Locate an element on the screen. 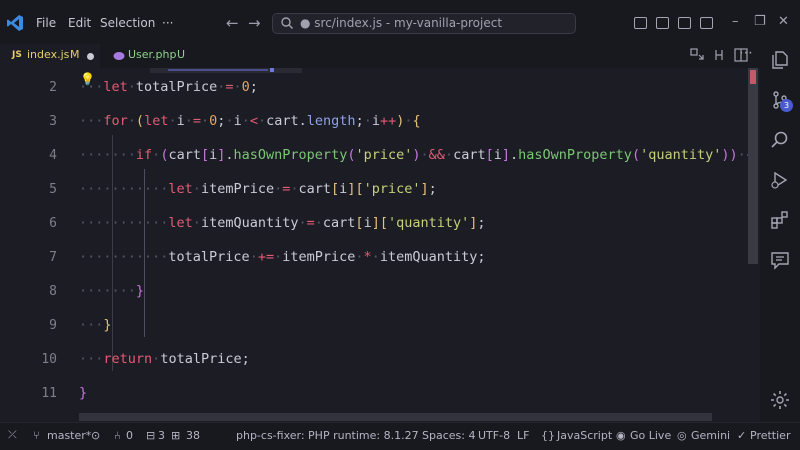 Image resolution: width=800 pixels, height=450 pixels. command-center-text: ● src/index.js - my-vanilla-project is located at coordinates (401, 23).